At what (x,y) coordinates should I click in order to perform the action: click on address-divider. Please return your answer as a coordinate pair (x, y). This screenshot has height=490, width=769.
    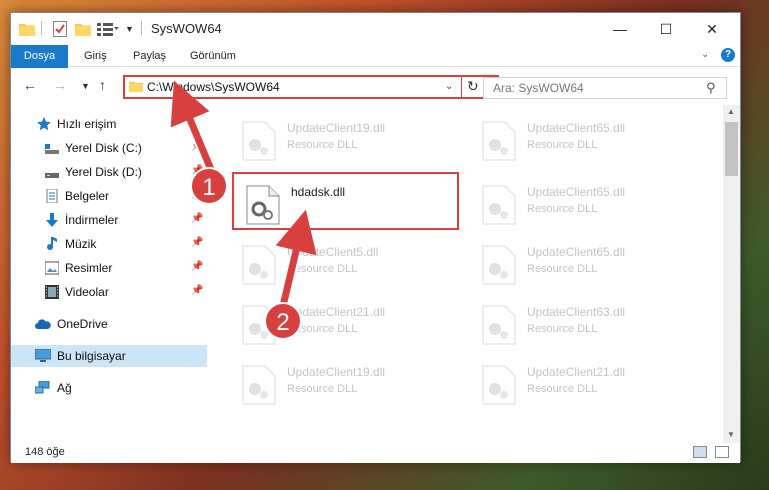
    Looking at the image, I should click on (461, 87).